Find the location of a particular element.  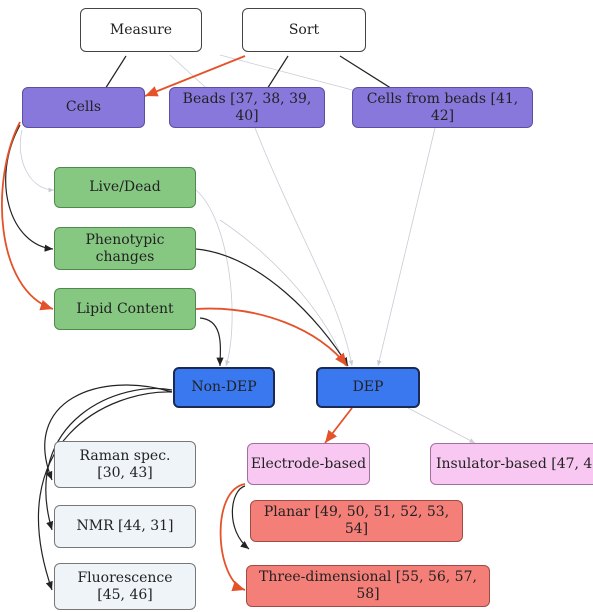

live-dead-node: Live/Dead is located at coordinates (125, 187).